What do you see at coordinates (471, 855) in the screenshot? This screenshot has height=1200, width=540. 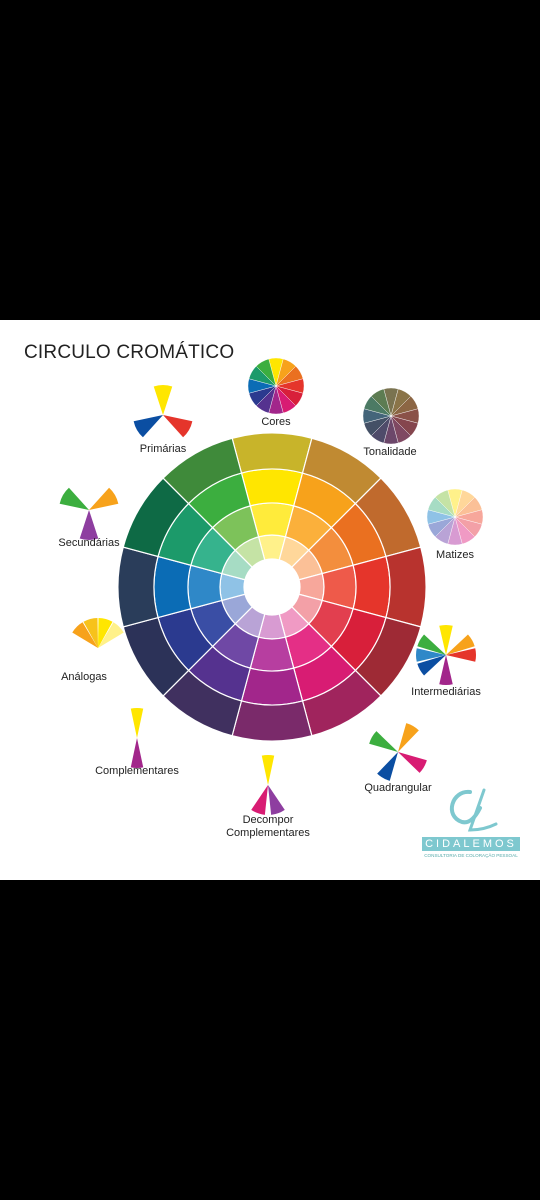 I see `logo-tagline: CONSULTORIA DE COLORAÇÃO PESSOAL` at bounding box center [471, 855].